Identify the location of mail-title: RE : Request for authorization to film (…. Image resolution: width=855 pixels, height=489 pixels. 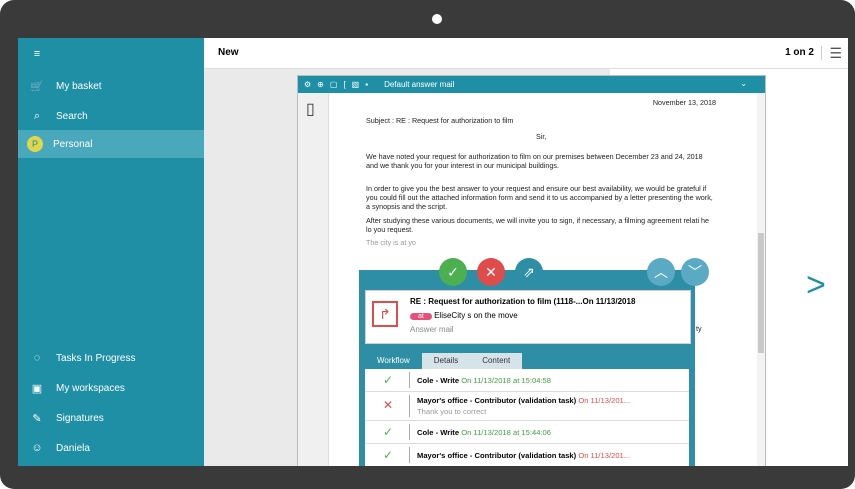
(523, 301).